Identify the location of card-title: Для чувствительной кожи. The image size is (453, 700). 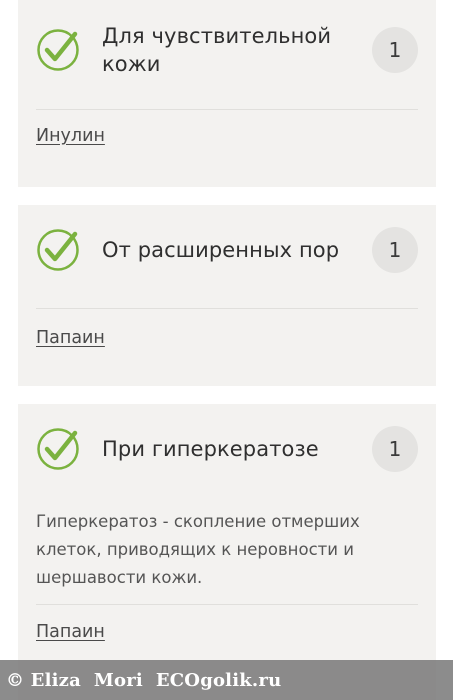
(217, 50).